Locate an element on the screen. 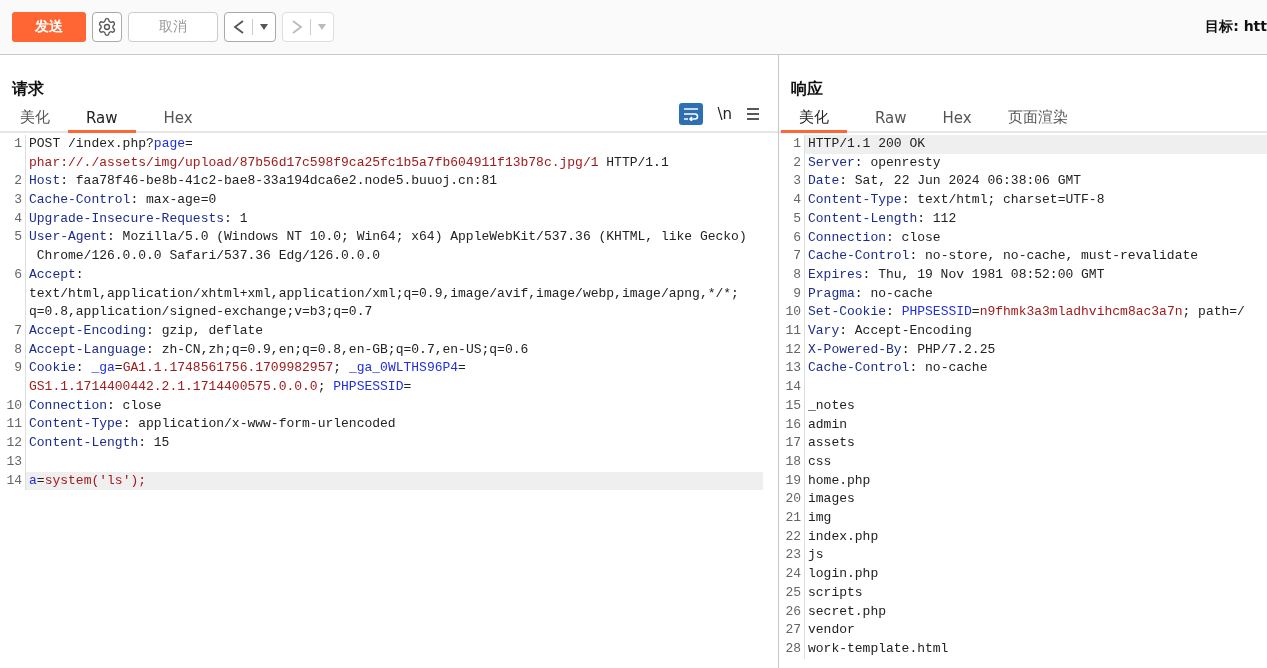  menu-button is located at coordinates (753, 114).